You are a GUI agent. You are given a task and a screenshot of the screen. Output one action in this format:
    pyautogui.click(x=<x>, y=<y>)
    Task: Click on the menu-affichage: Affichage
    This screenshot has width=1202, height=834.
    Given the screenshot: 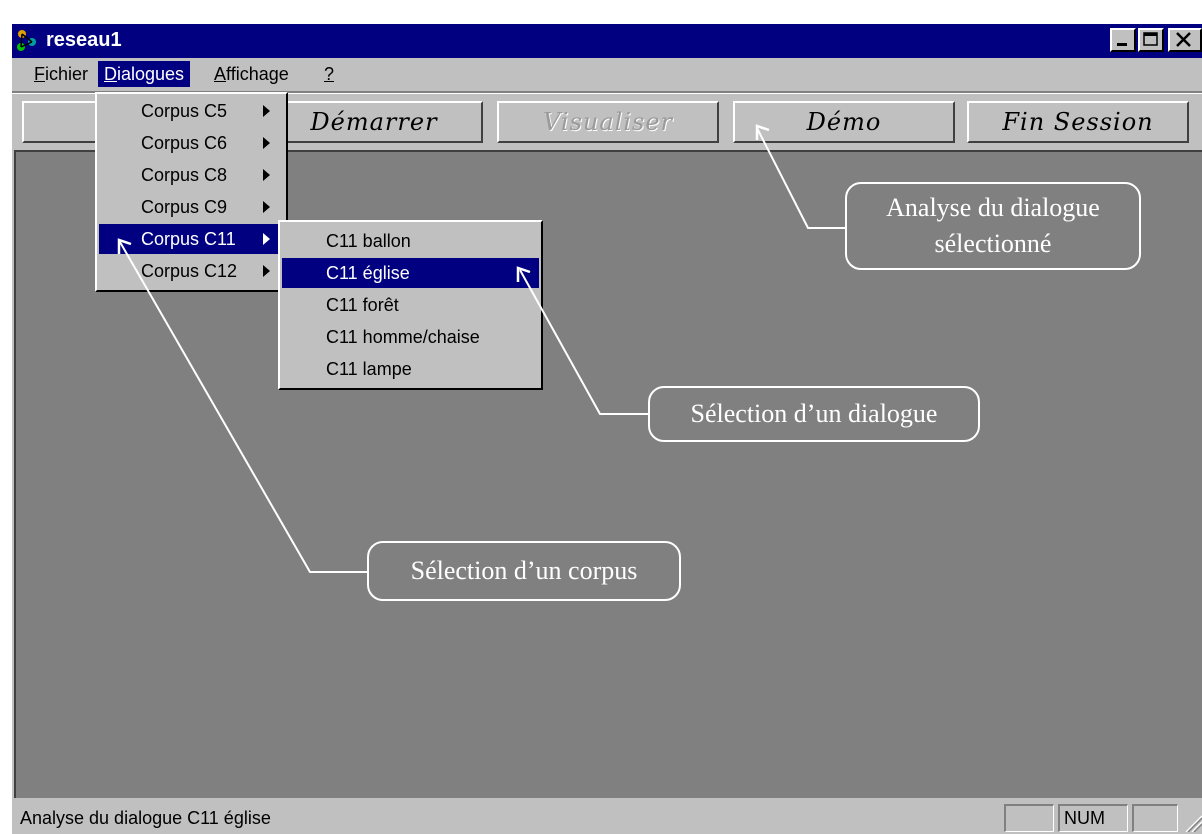 What is the action you would take?
    pyautogui.click(x=251, y=74)
    